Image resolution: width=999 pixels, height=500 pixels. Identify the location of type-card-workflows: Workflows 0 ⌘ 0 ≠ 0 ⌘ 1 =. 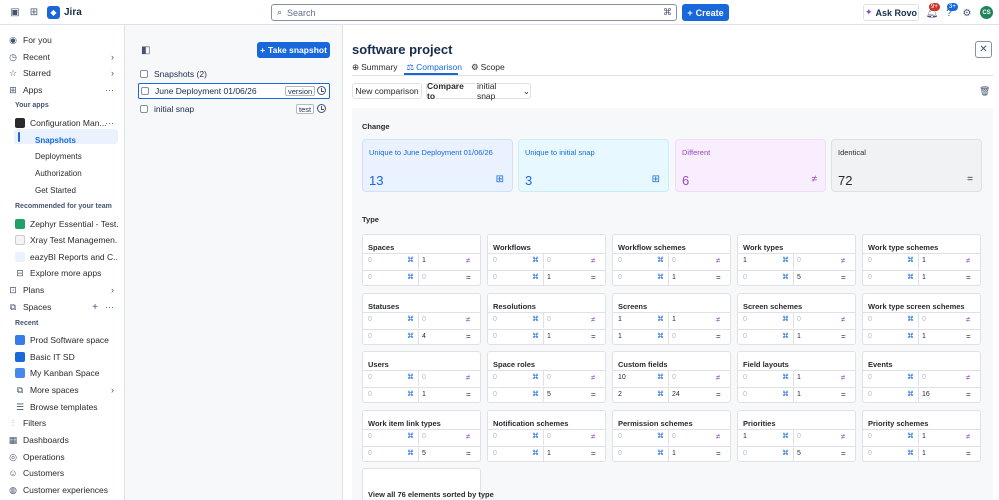
(546, 260).